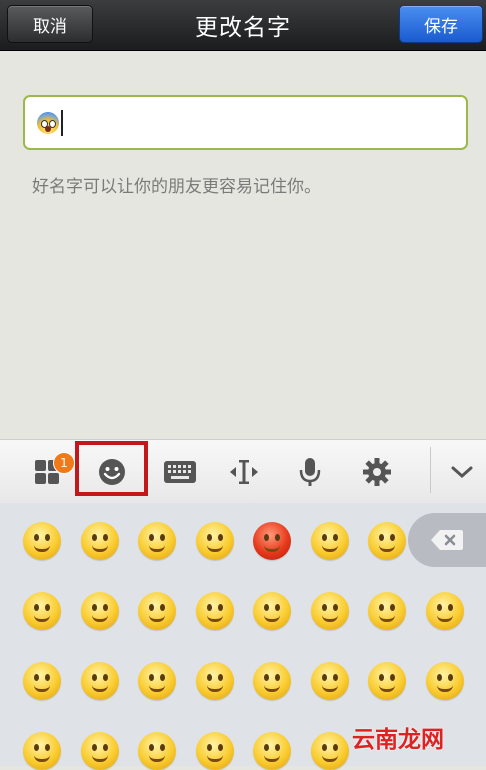 This screenshot has width=486, height=770. I want to click on settings-gear-icon, so click(377, 471).